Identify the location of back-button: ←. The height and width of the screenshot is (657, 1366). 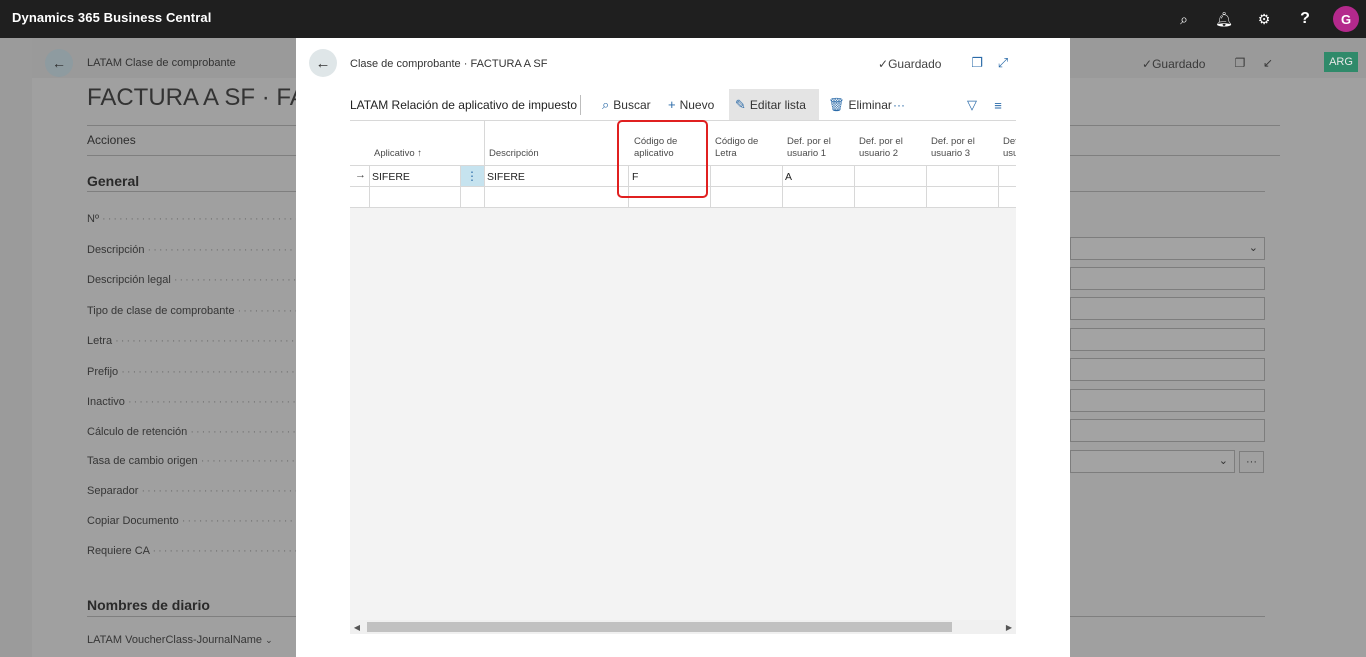
(323, 63).